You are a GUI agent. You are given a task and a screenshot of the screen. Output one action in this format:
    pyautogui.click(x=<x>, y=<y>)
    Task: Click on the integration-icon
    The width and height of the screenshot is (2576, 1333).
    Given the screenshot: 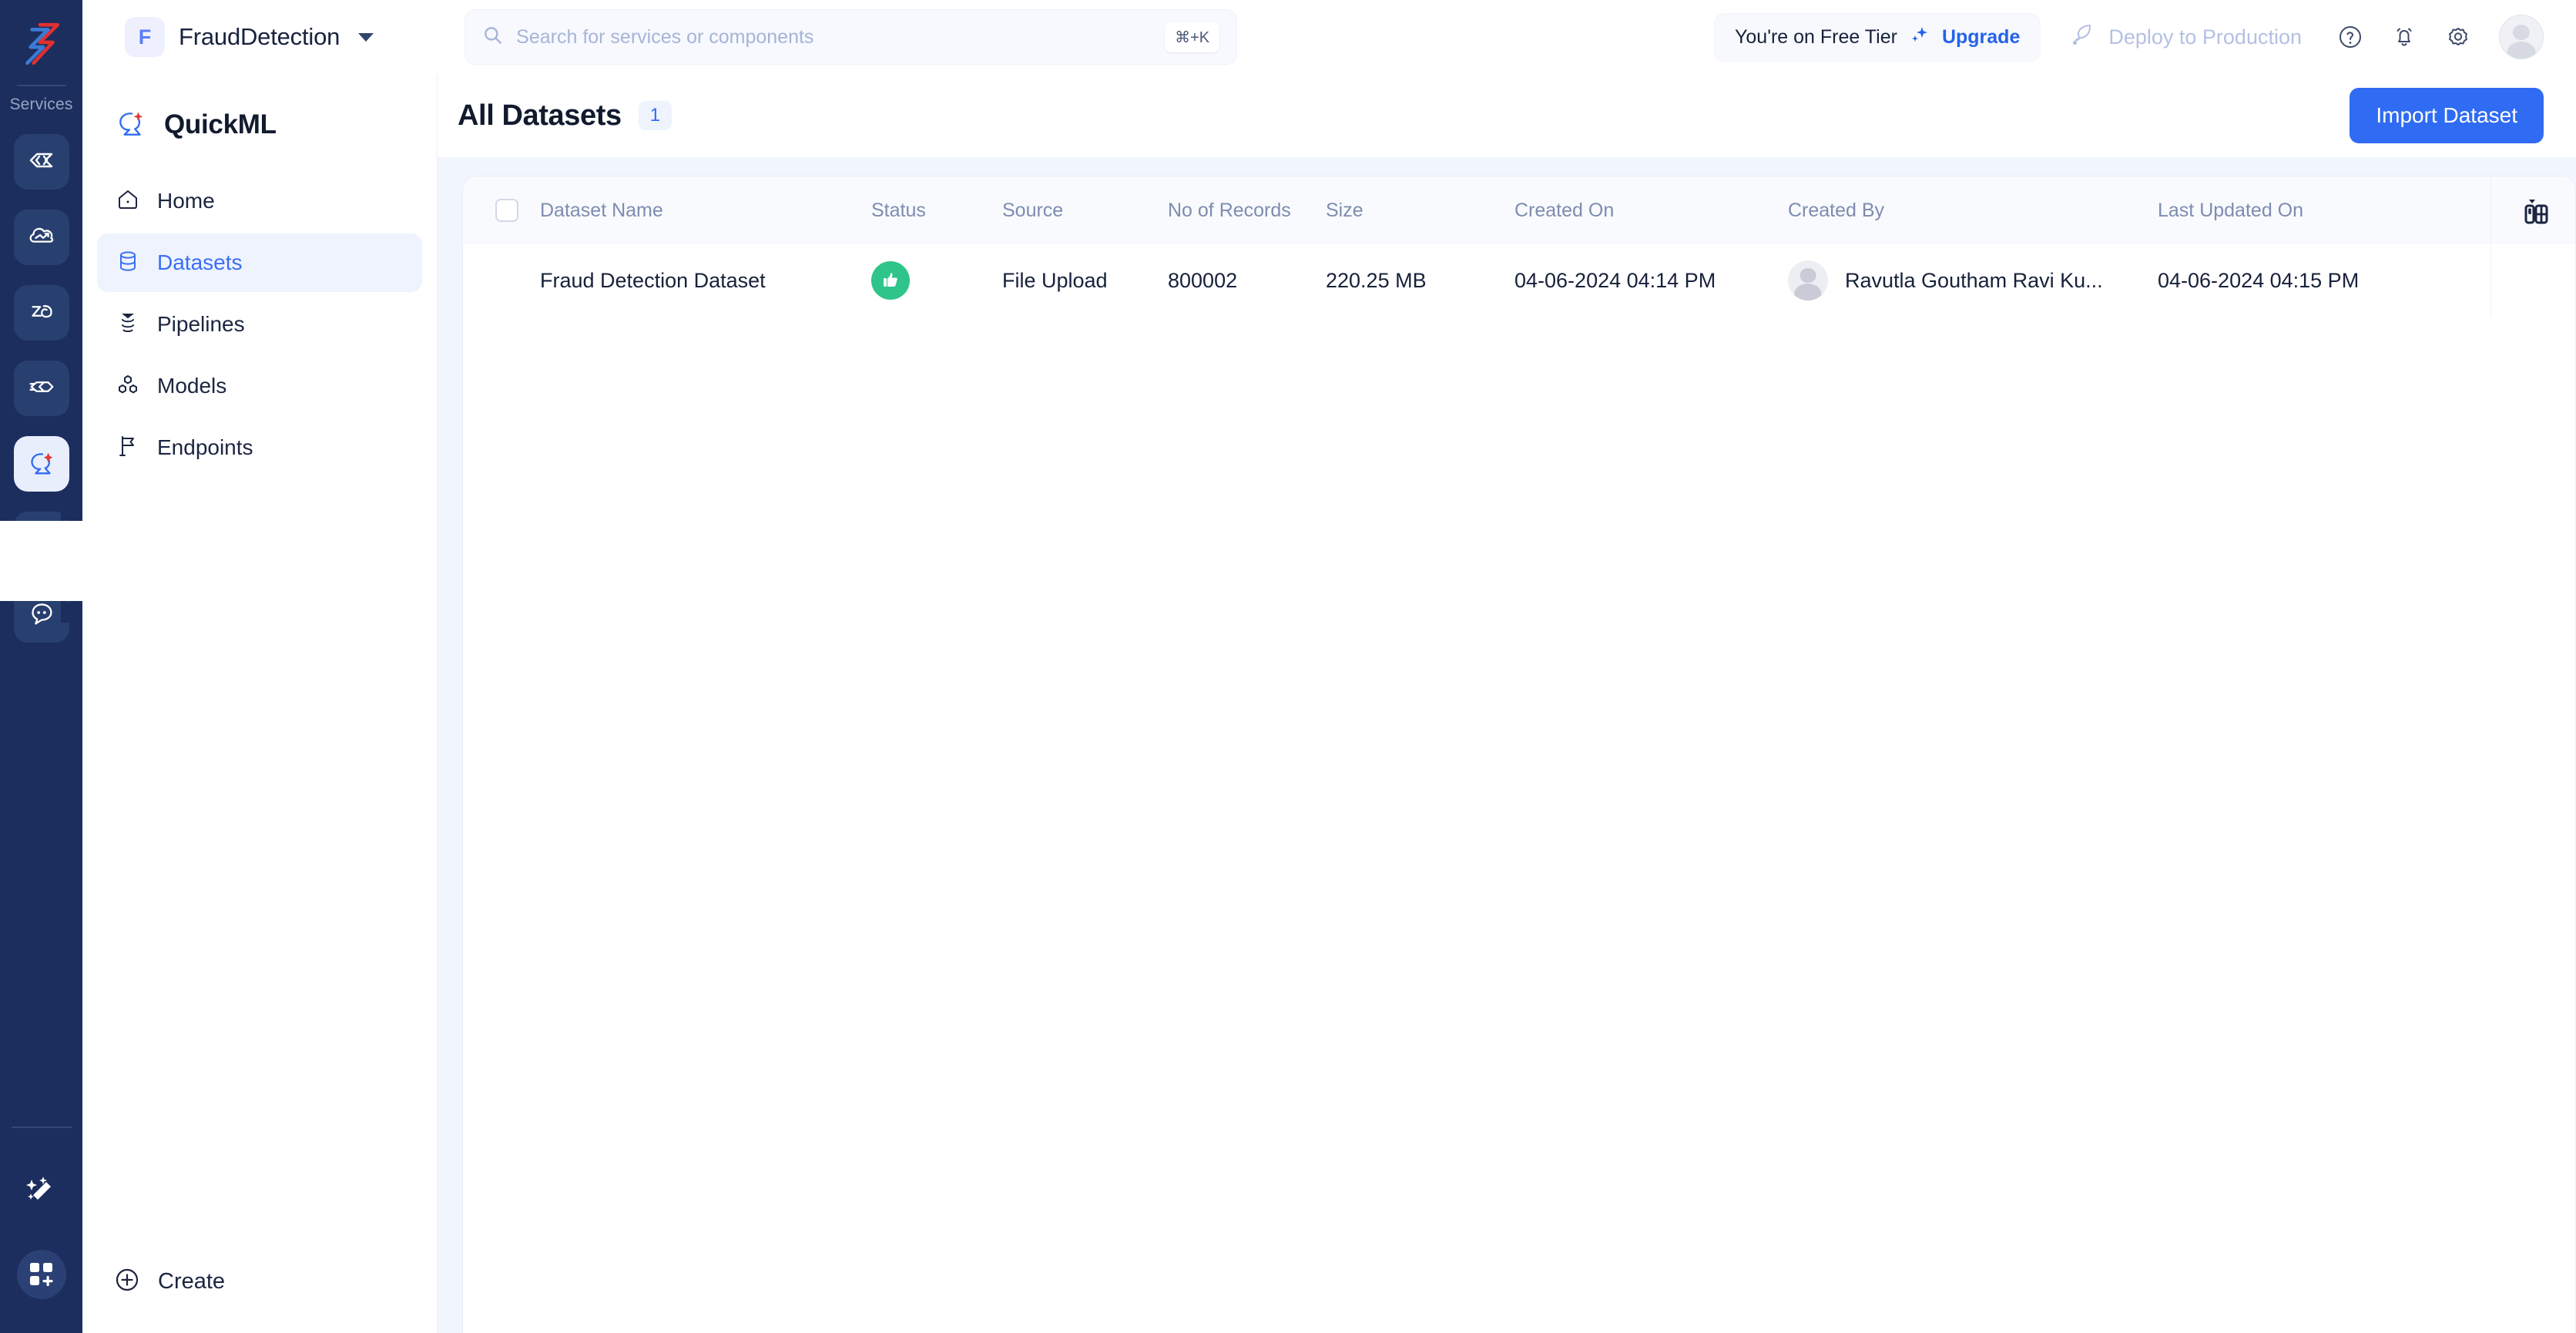 What is the action you would take?
    pyautogui.click(x=41, y=389)
    